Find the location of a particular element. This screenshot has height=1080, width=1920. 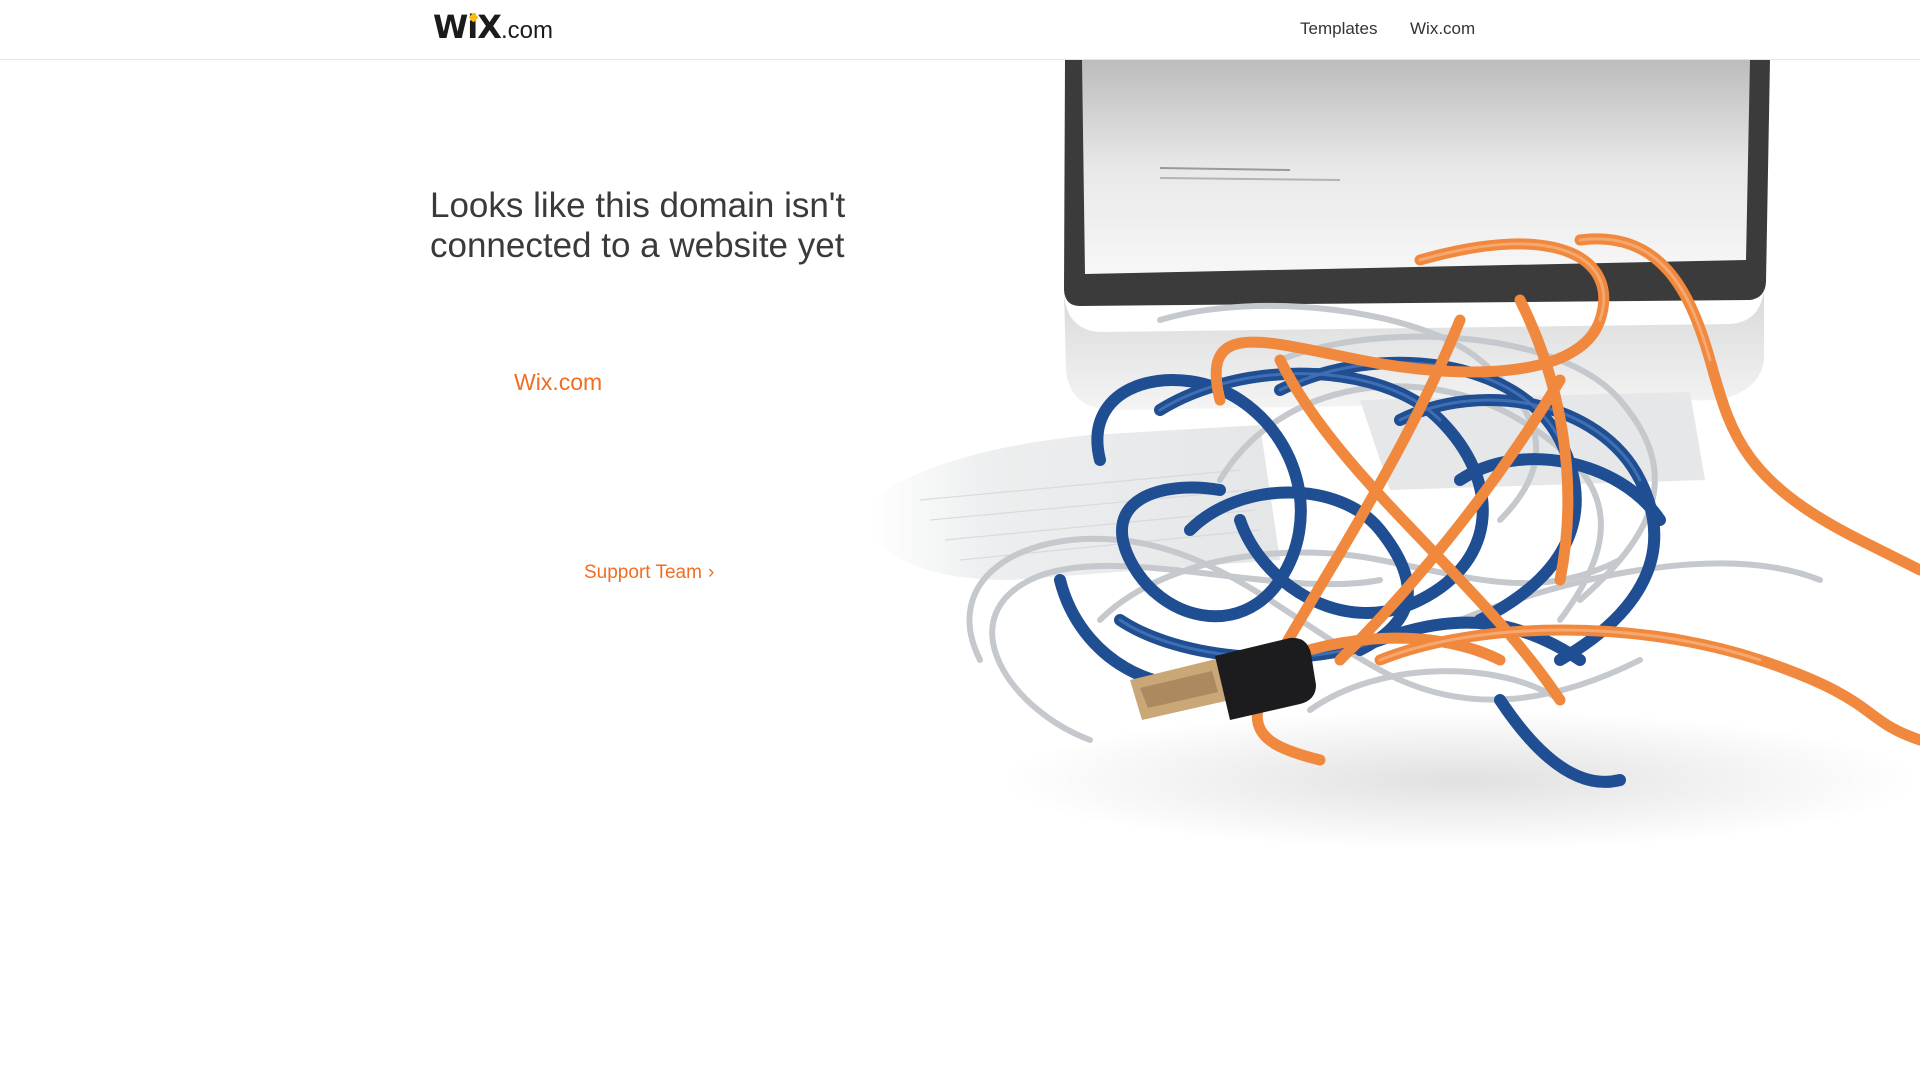

page-title-line-1: Looks like this domain isn't is located at coordinates (638, 205).